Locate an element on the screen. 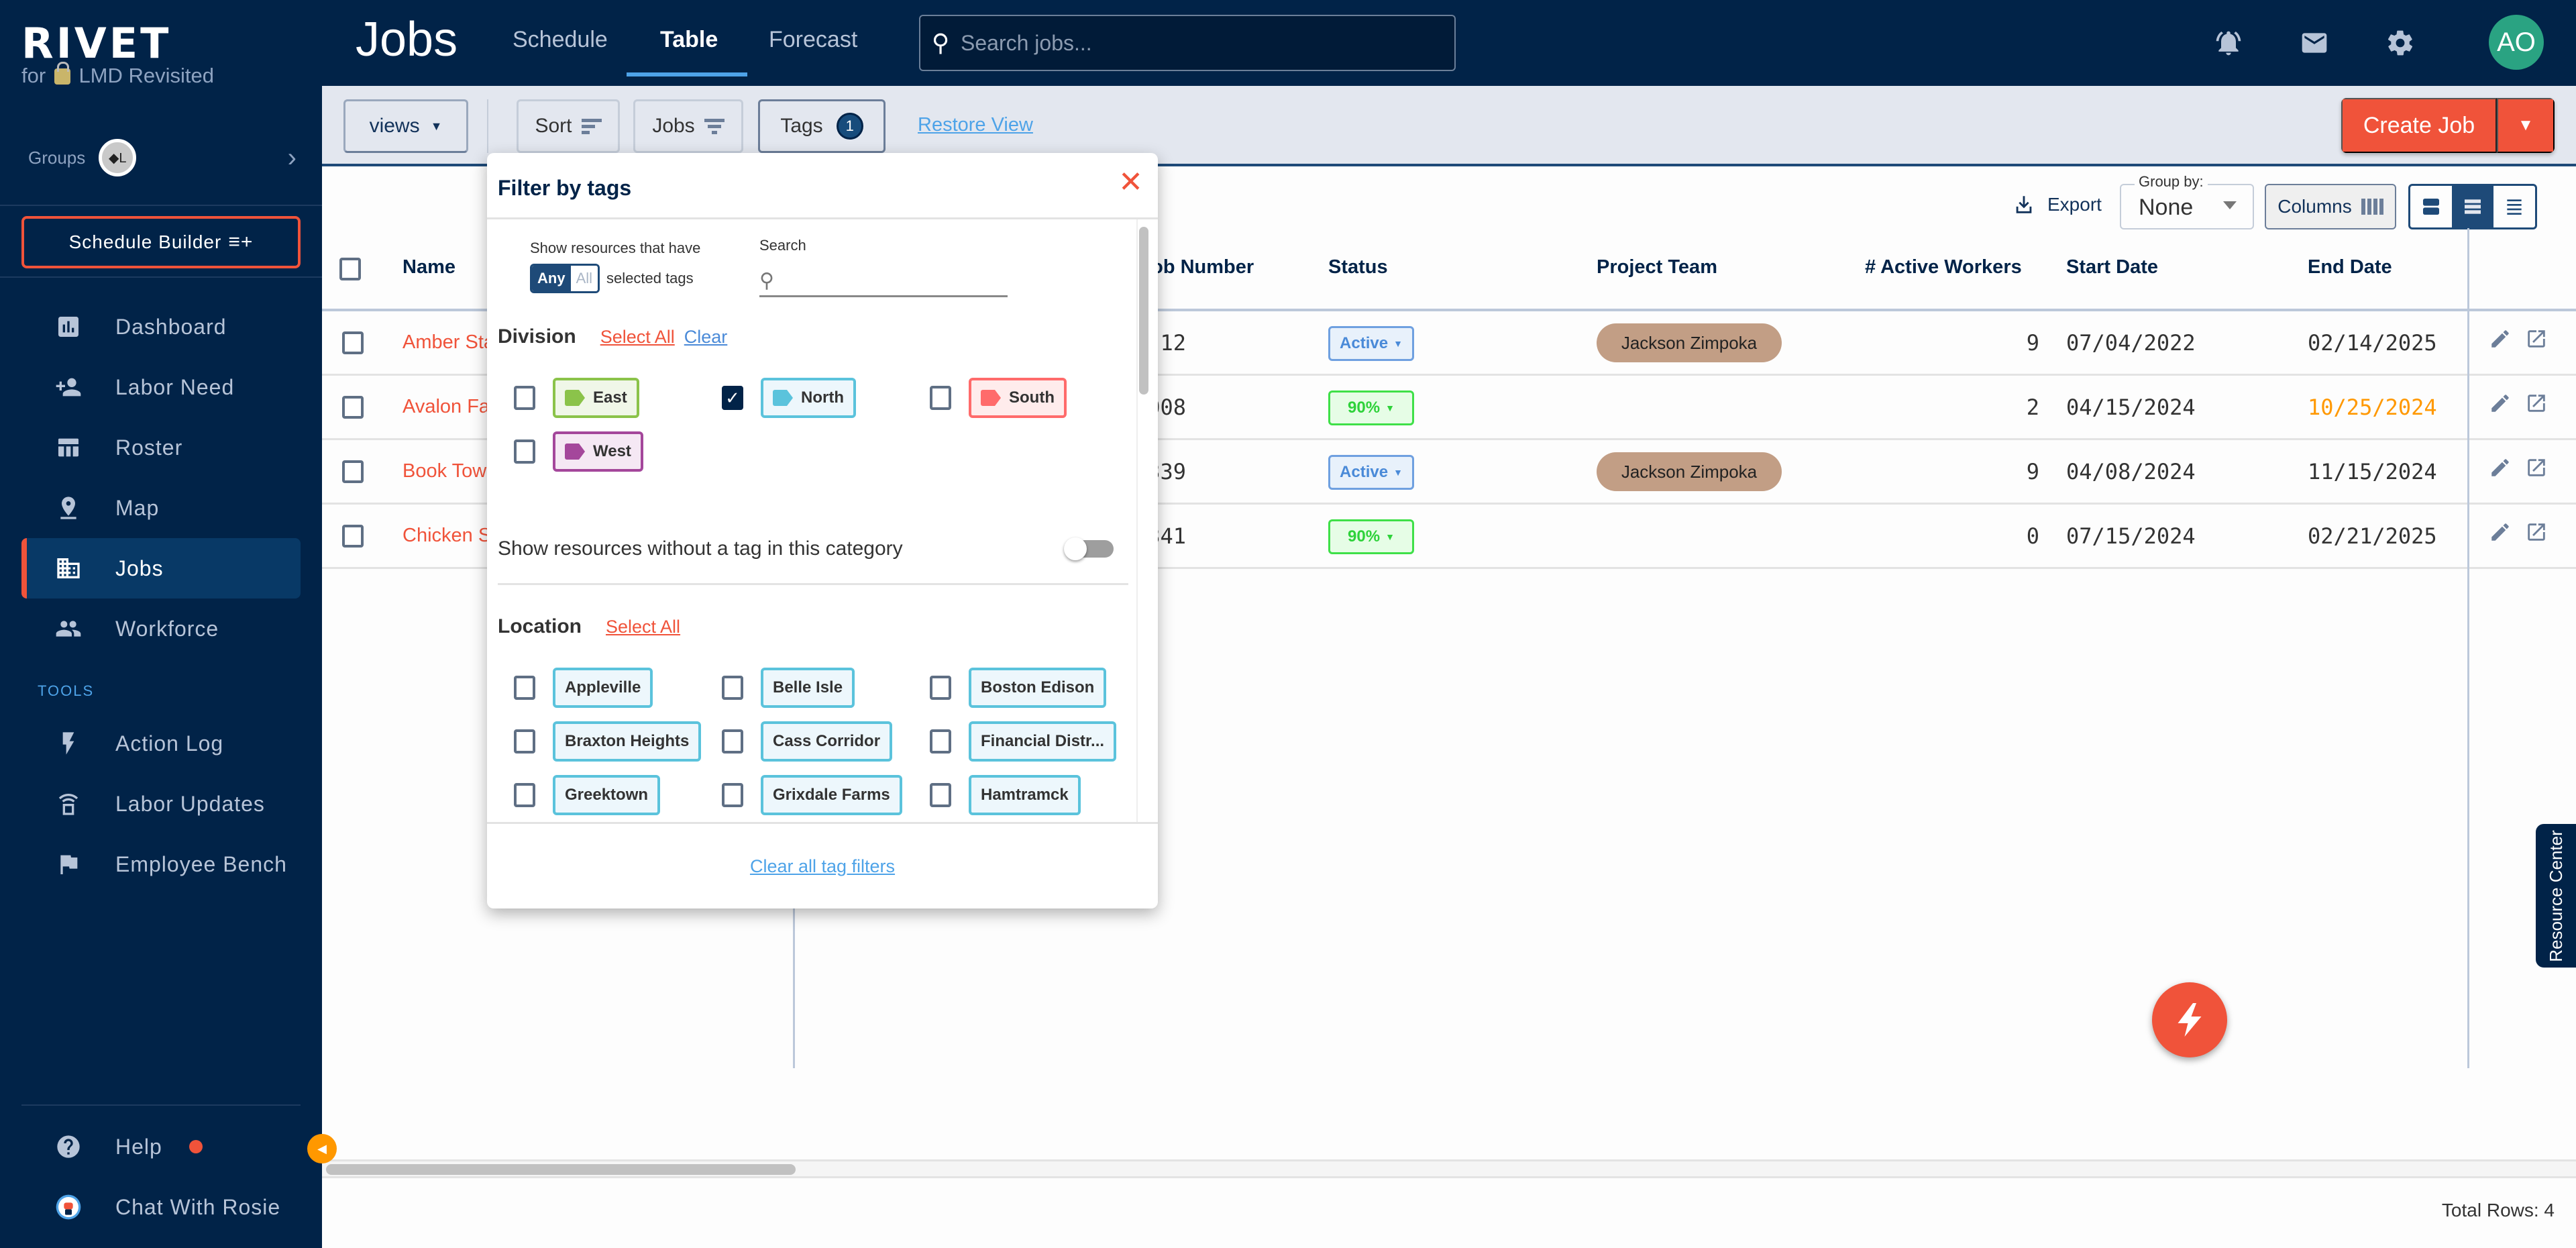 The height and width of the screenshot is (1248, 2576). untagged-toggle-switch is located at coordinates (1089, 548).